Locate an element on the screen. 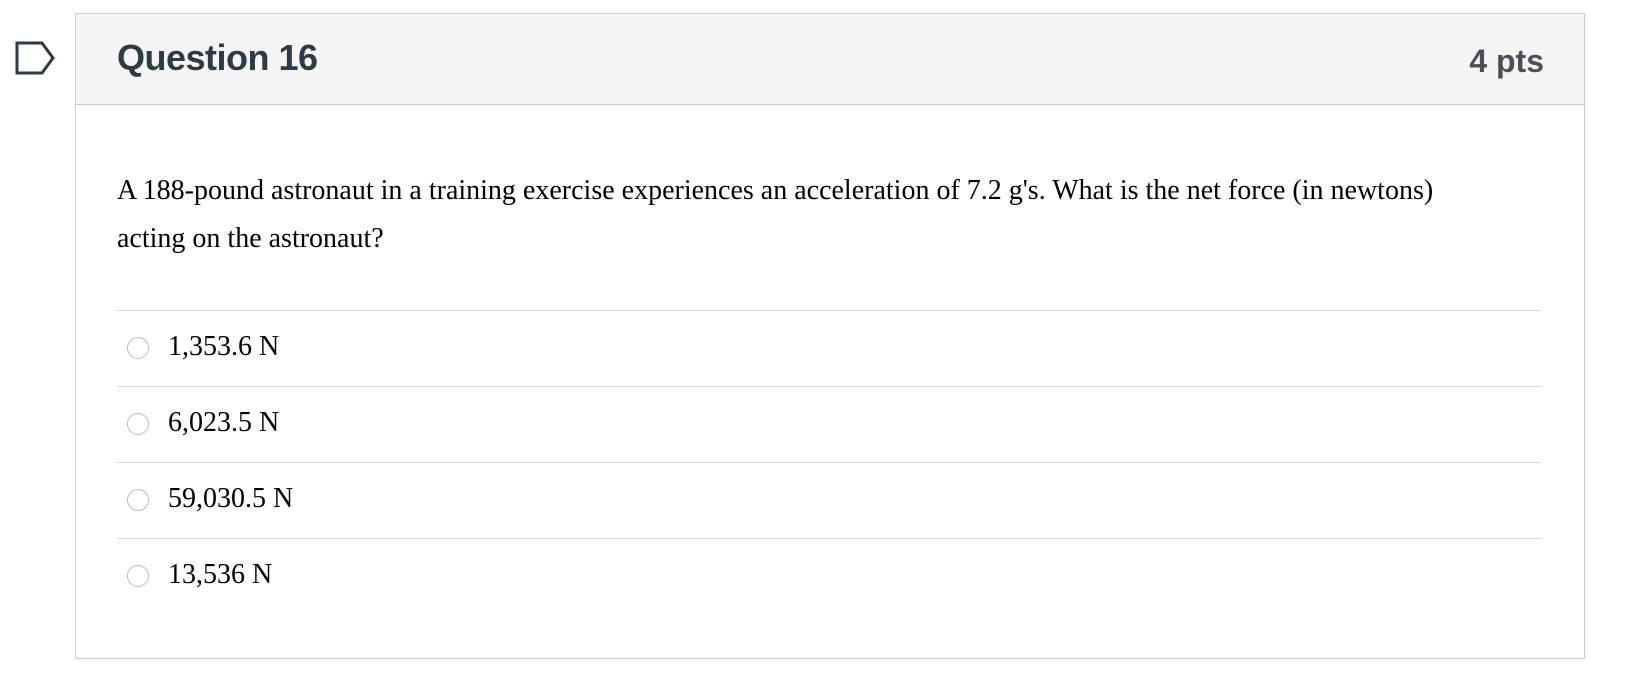 This screenshot has height=692, width=1648. answer-option: 6,023.5 N is located at coordinates (829, 424).